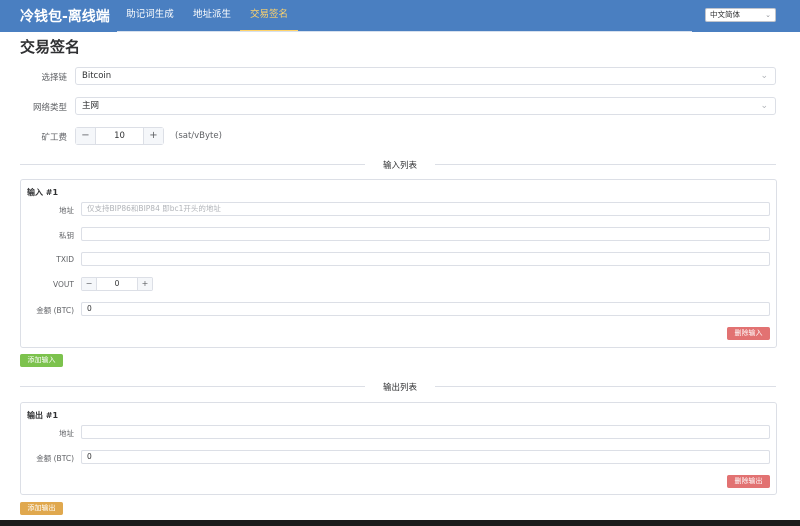 This screenshot has width=800, height=526. What do you see at coordinates (725, 14) in the screenshot?
I see `language-value: 中文简体` at bounding box center [725, 14].